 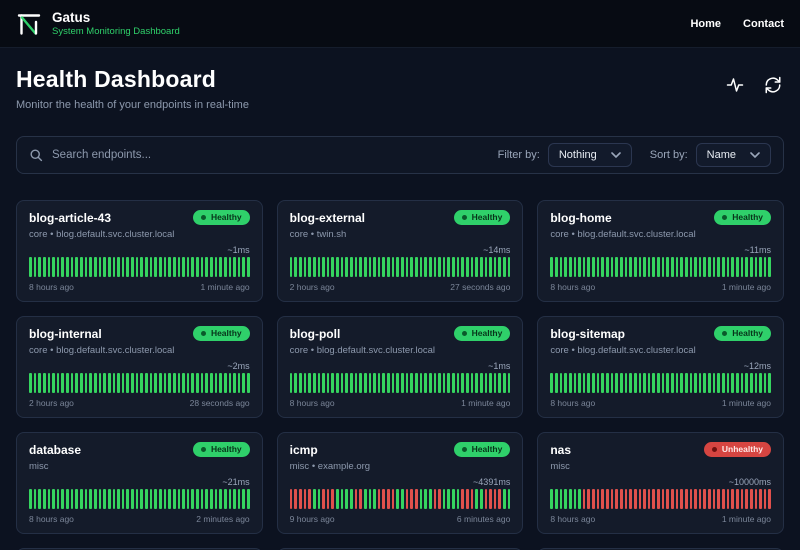 I want to click on refresh-icon, so click(x=773, y=85).